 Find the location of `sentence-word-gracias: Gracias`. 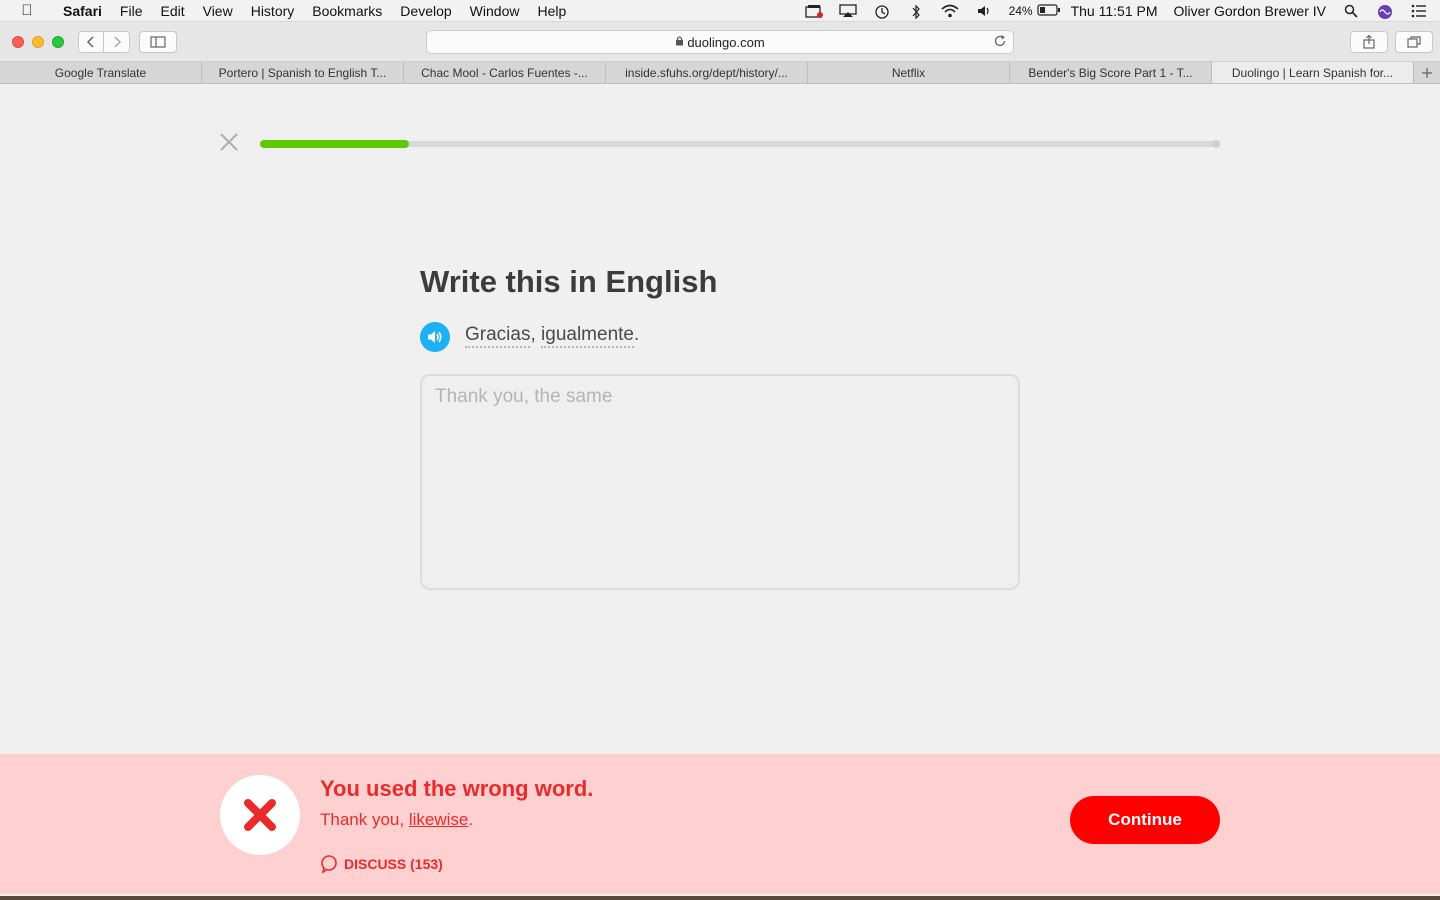

sentence-word-gracias: Gracias is located at coordinates (498, 336).